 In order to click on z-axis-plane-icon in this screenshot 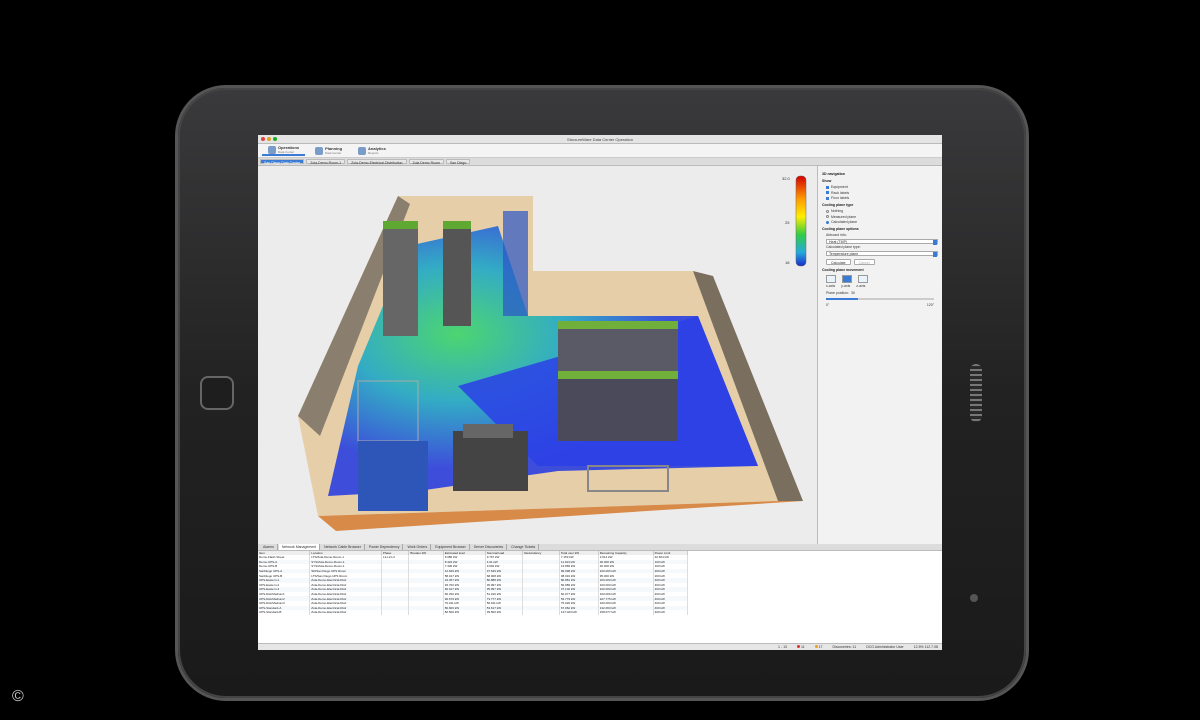, I will do `click(863, 278)`.